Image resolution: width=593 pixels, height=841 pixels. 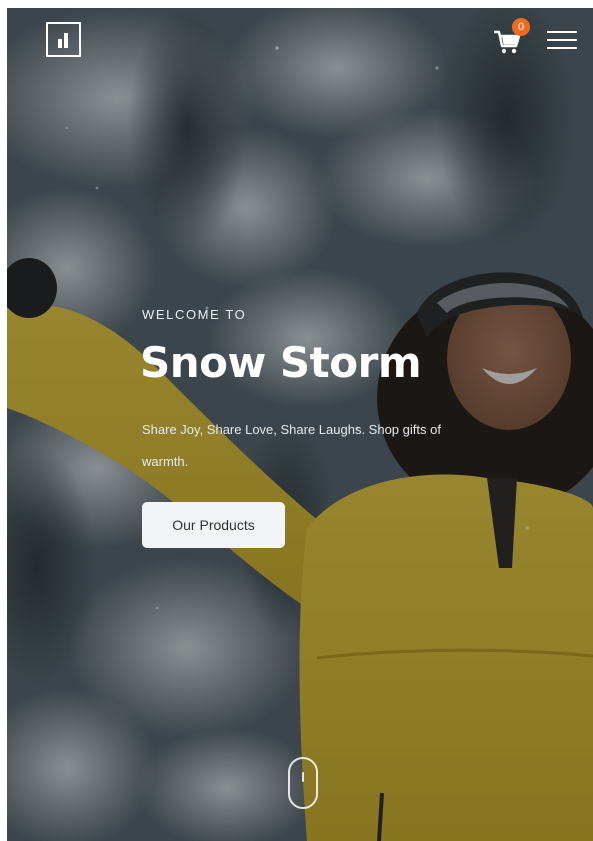 I want to click on bar-chart-logo-icon, so click(x=63, y=39).